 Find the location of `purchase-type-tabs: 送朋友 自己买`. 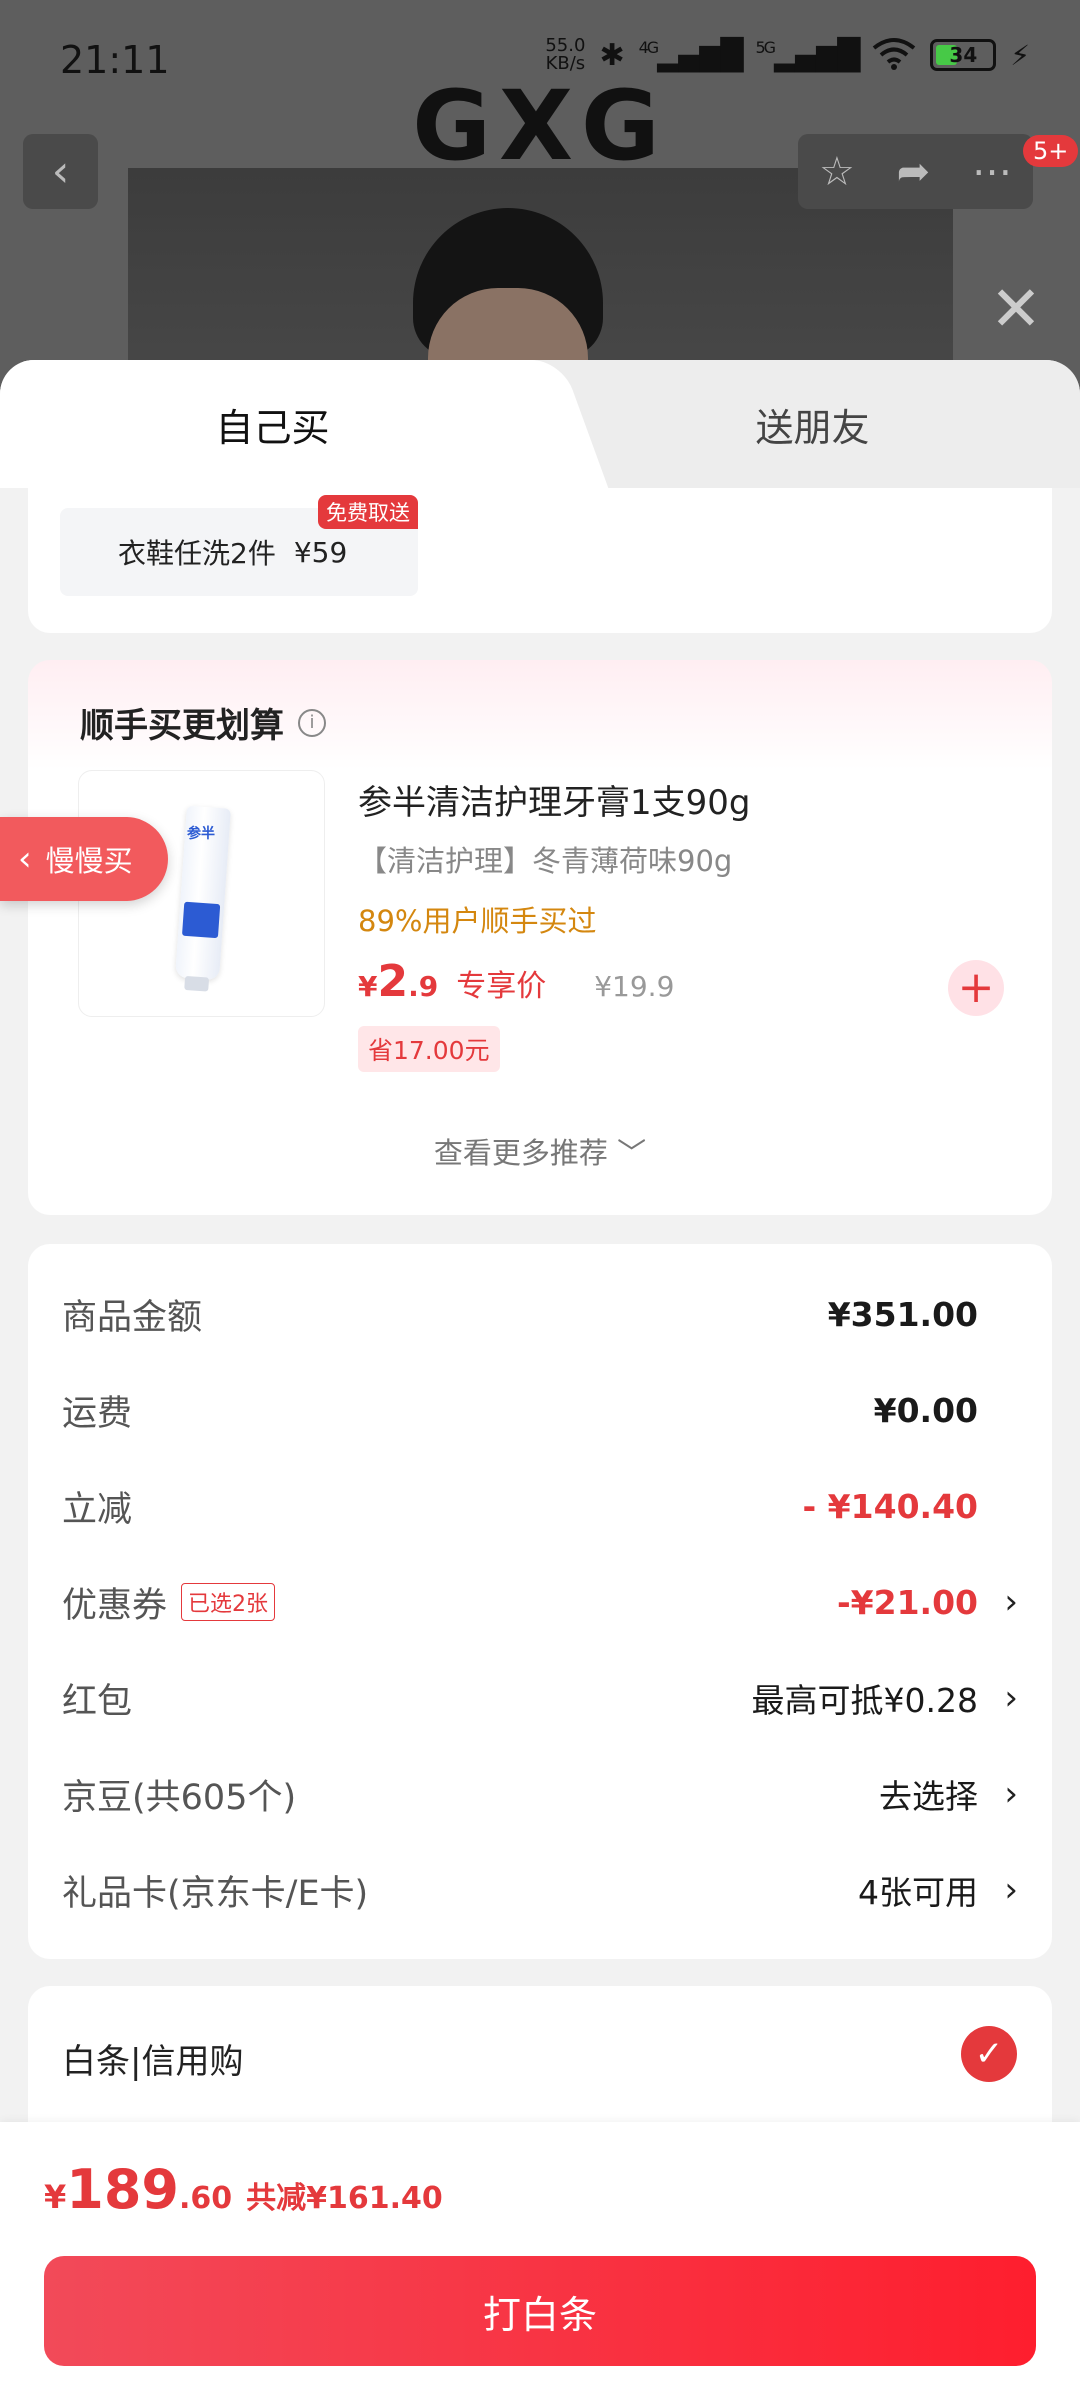

purchase-type-tabs: 送朋友 自己买 is located at coordinates (540, 424).